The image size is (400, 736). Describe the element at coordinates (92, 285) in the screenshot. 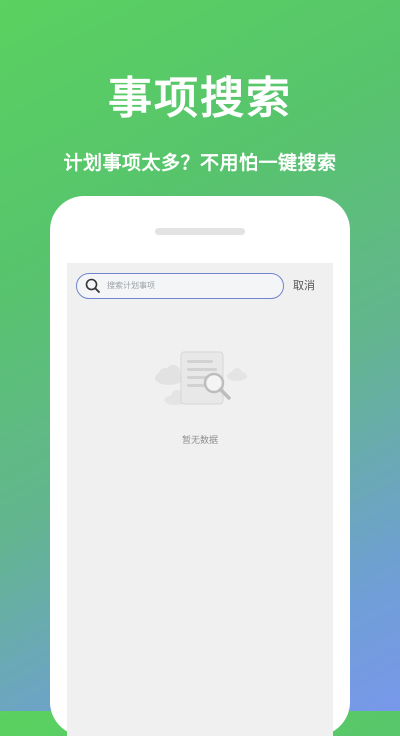

I see `search-icon` at that location.